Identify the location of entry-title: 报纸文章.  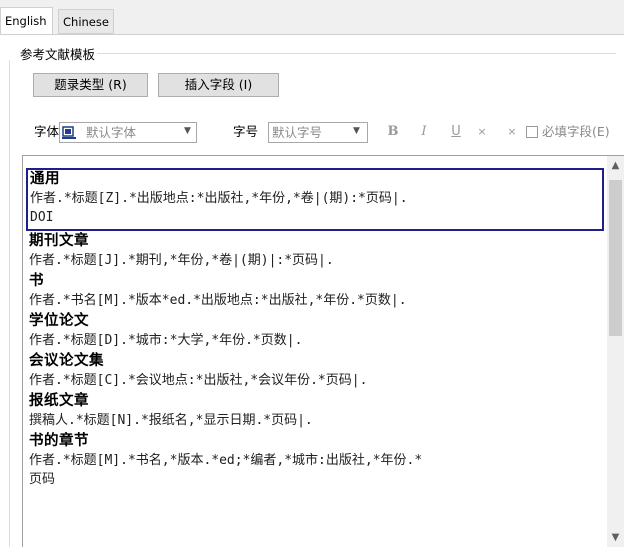
(59, 401).